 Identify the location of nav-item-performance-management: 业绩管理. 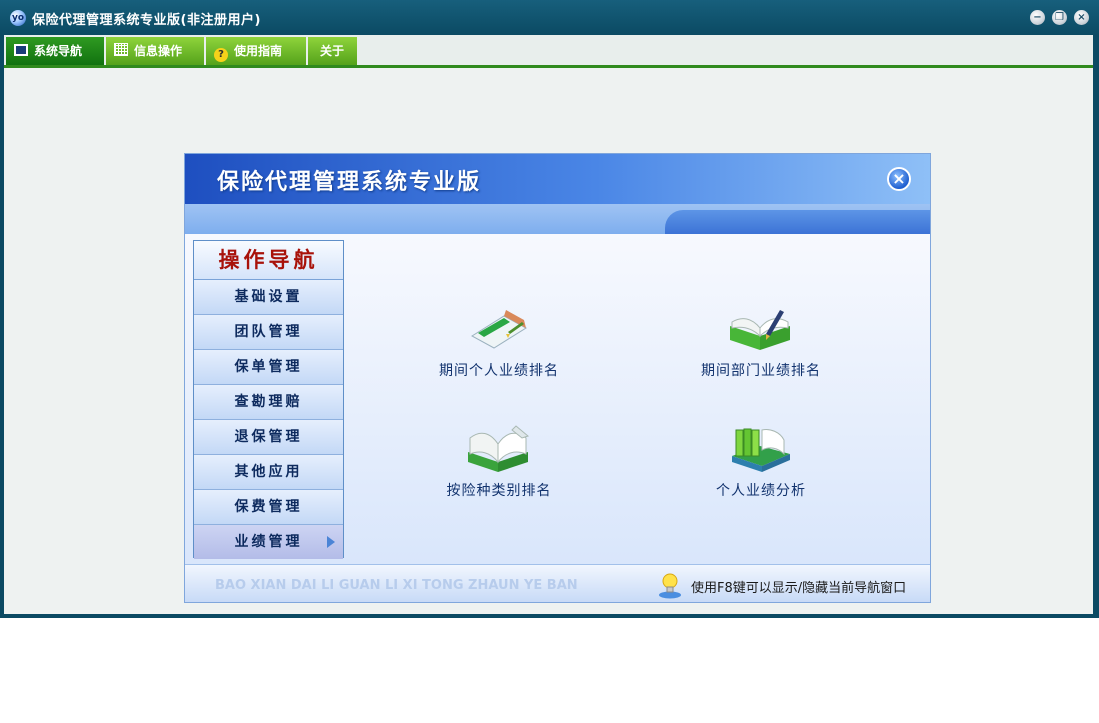
(268, 542).